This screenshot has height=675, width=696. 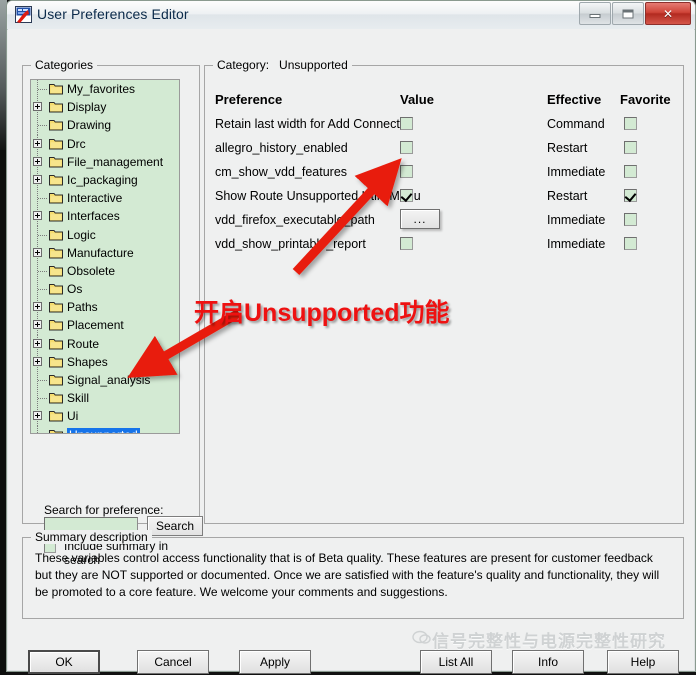 What do you see at coordinates (105, 429) in the screenshot?
I see `category-tree-item-unsupported: Unsupported` at bounding box center [105, 429].